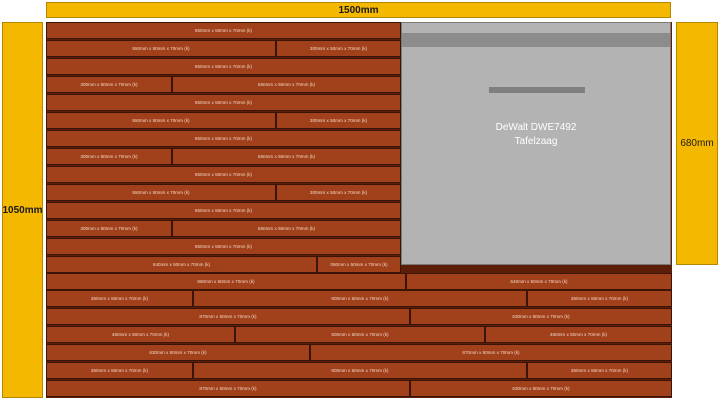 The height and width of the screenshot is (400, 720). Describe the element at coordinates (536, 40) in the screenshot. I see `saw-fence` at that location.